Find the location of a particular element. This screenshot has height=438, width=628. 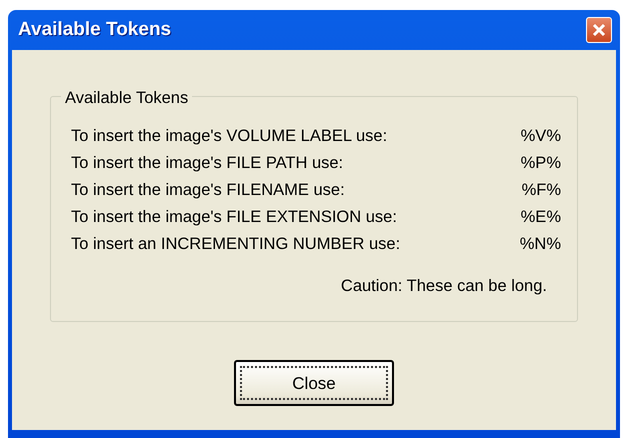

close-icon is located at coordinates (599, 30).